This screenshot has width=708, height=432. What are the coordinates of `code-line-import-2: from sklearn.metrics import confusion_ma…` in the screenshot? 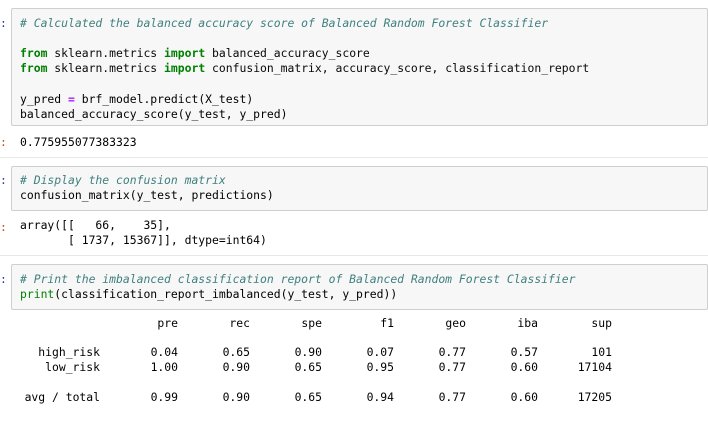 It's located at (304, 68).